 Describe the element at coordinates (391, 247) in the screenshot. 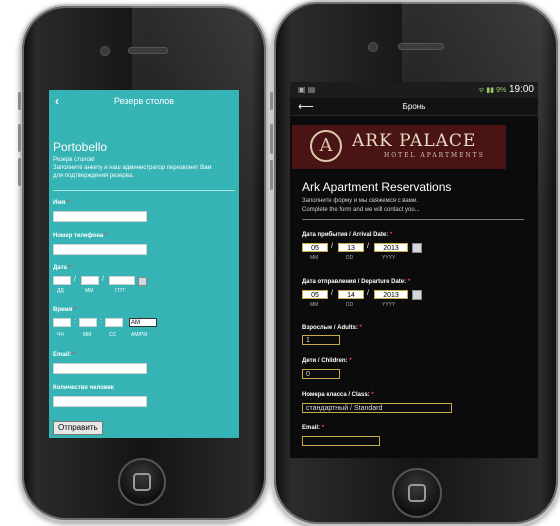

I see `arrival-year-input: 2013` at that location.